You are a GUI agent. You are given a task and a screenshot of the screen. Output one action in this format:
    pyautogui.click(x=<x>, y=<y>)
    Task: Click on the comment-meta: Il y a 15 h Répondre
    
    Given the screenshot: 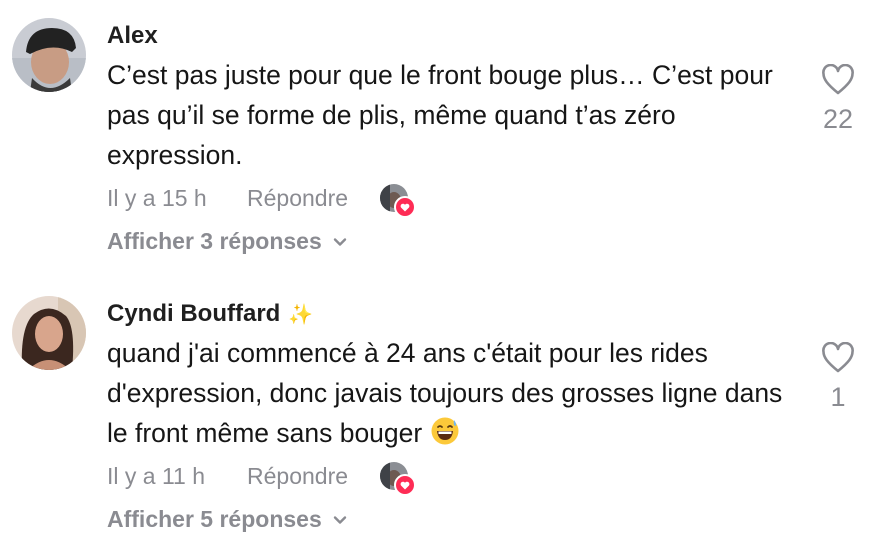 What is the action you would take?
    pyautogui.click(x=262, y=200)
    